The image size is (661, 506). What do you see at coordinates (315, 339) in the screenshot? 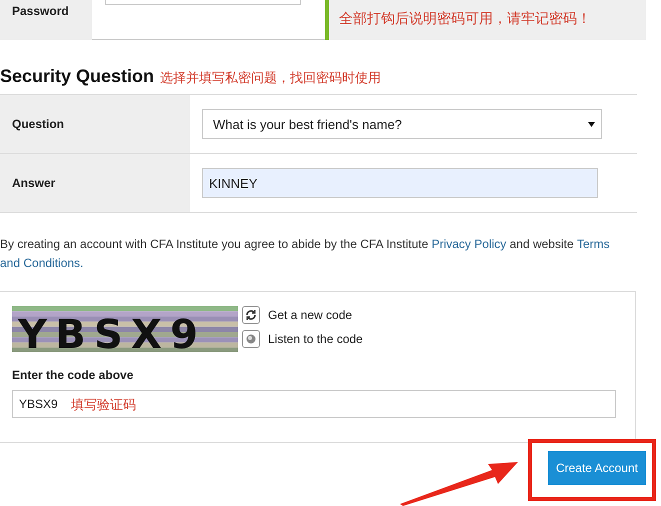
I see `captcha-link: Listen to the code` at bounding box center [315, 339].